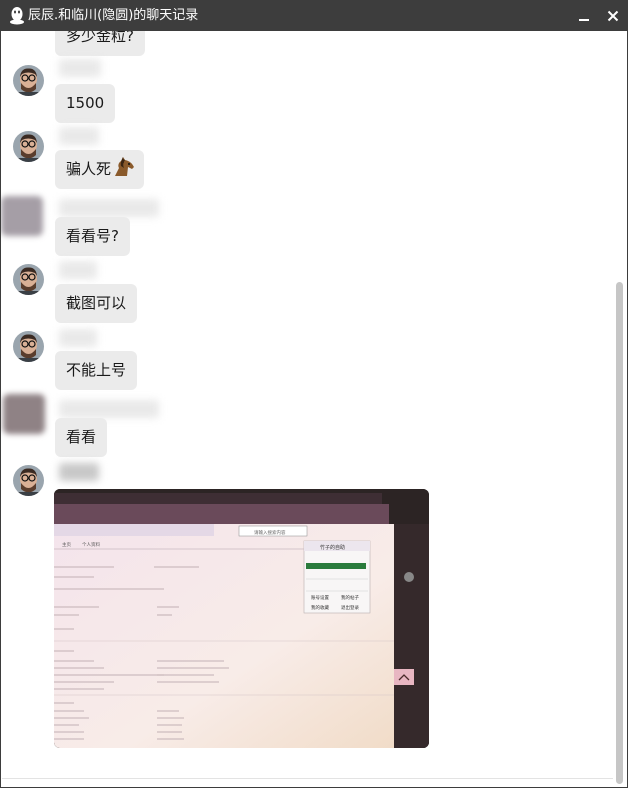 Image resolution: width=628 pixels, height=788 pixels. Describe the element at coordinates (270, 532) in the screenshot. I see `photo-search-placeholder: 请输入搜索内容` at that location.